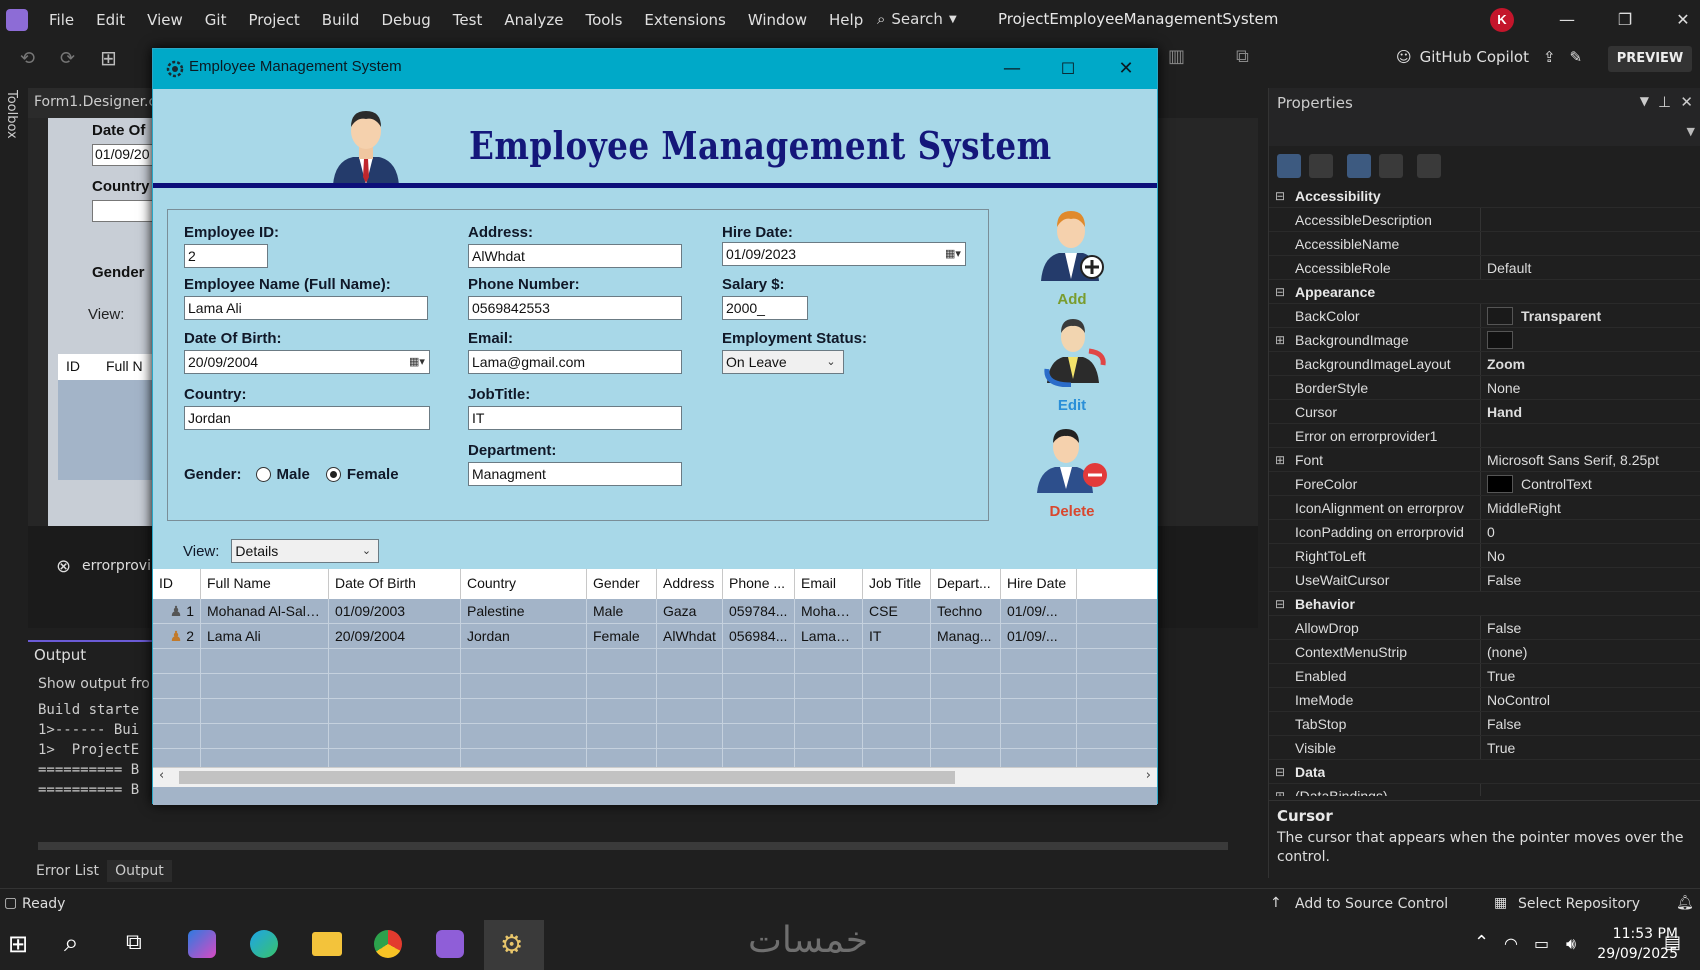  What do you see at coordinates (533, 20) in the screenshot?
I see `menu-analyze: Analyze` at bounding box center [533, 20].